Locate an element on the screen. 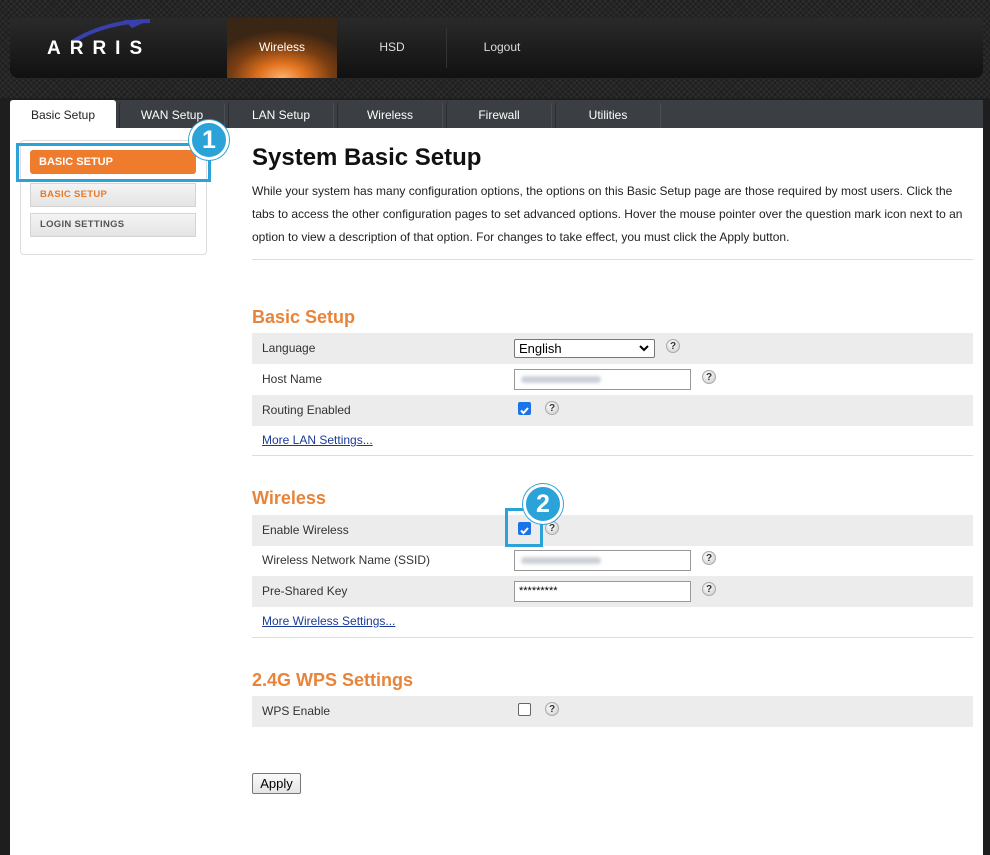 This screenshot has height=855, width=990. nav-wireless: Wireless is located at coordinates (282, 48).